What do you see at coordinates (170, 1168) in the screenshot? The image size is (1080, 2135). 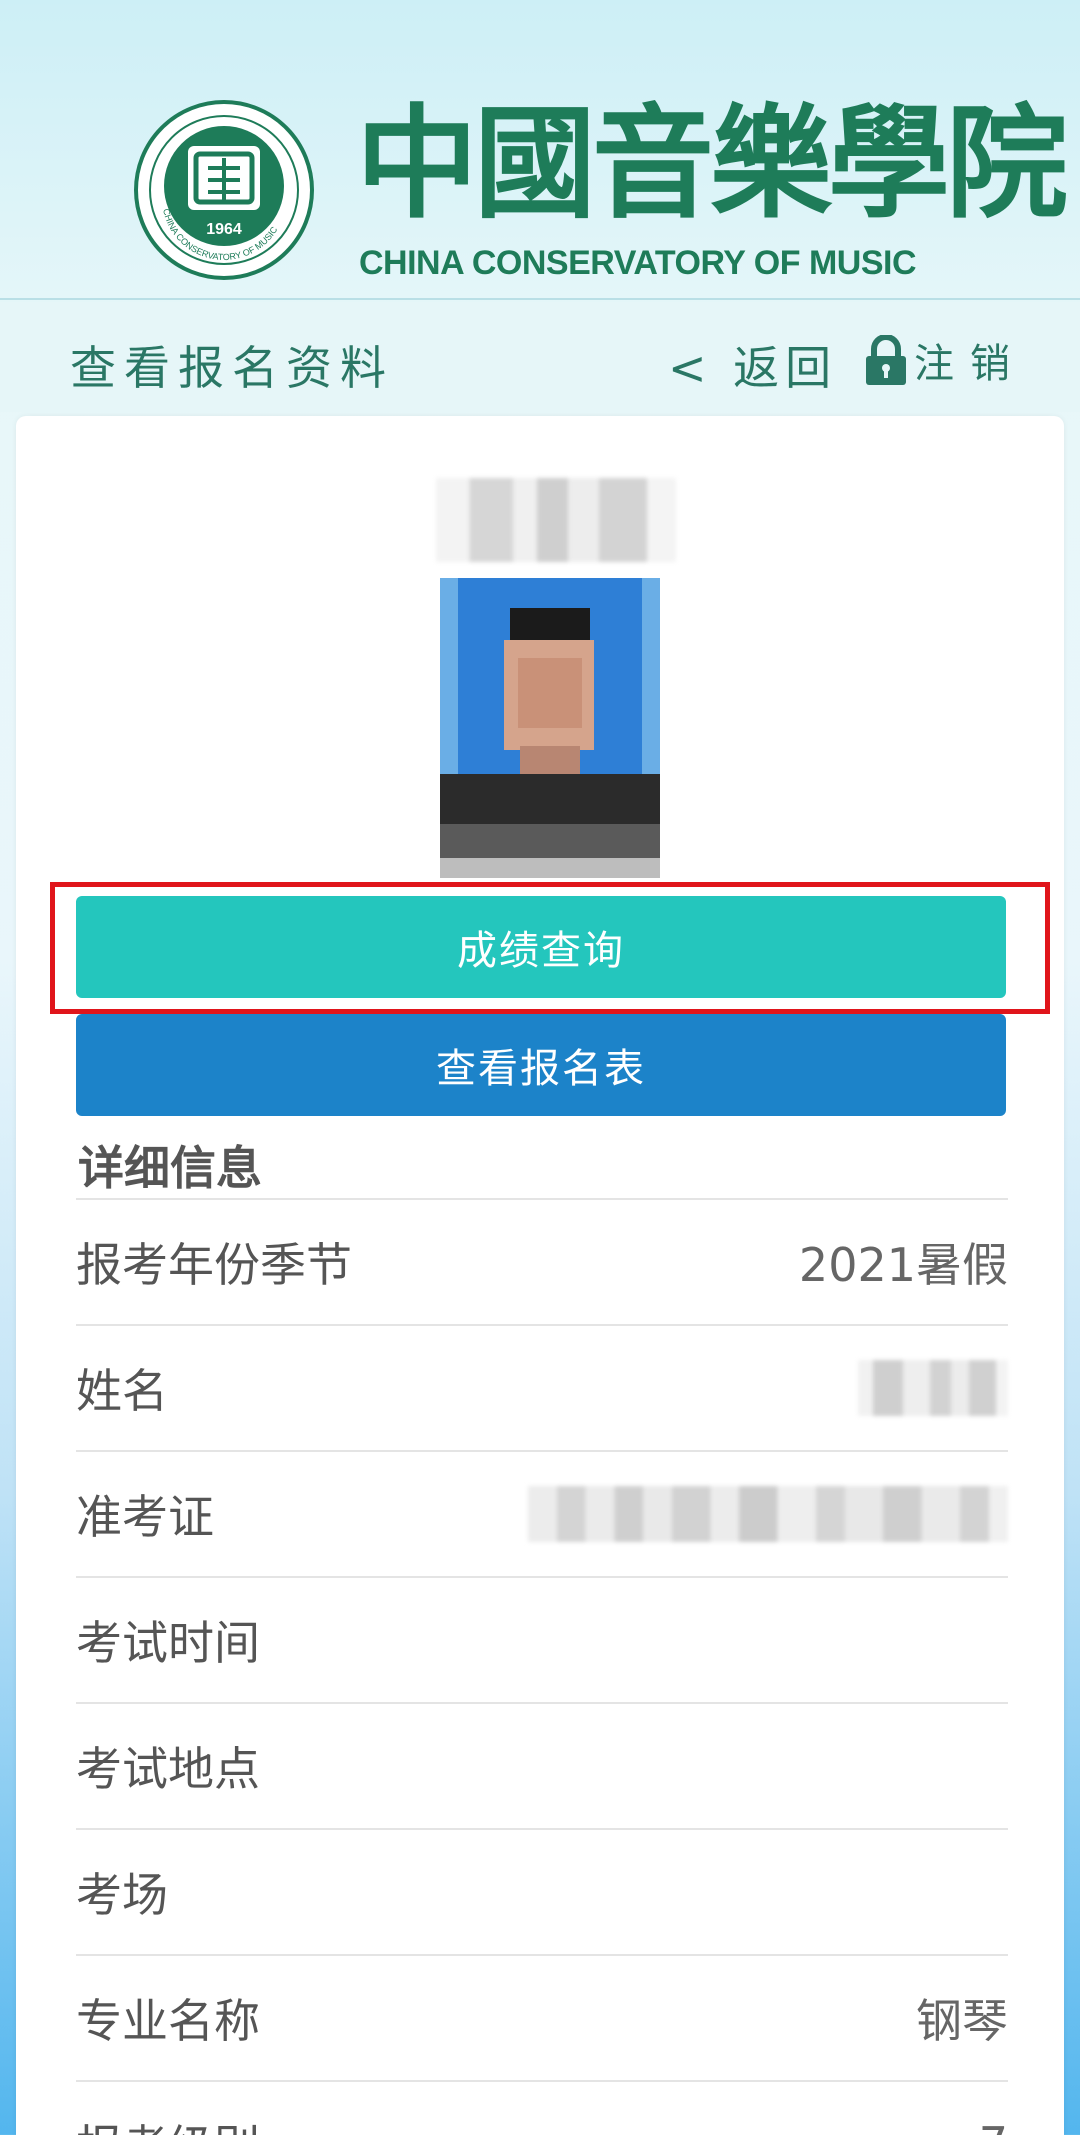 I see `details-section-title: 详细信息` at bounding box center [170, 1168].